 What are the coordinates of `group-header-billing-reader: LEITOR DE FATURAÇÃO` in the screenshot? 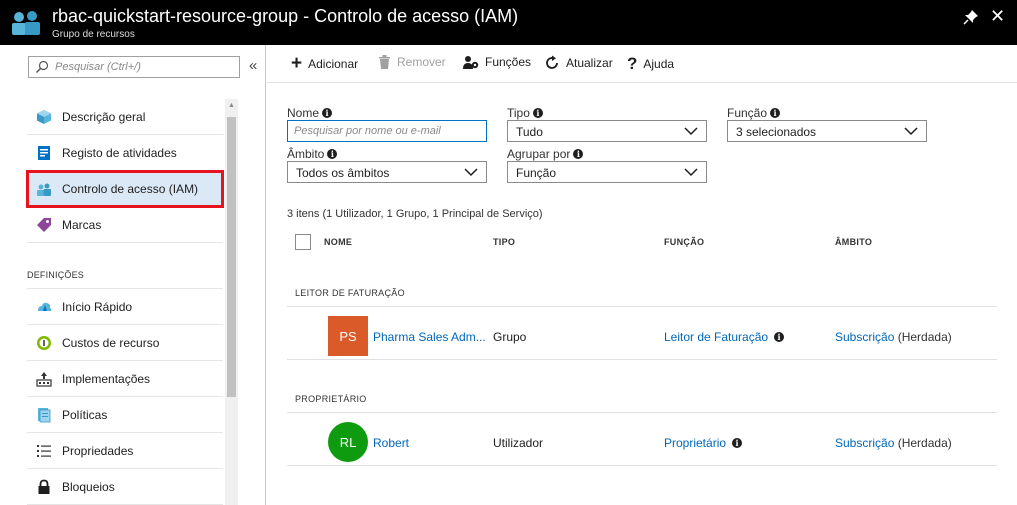 It's located at (642, 293).